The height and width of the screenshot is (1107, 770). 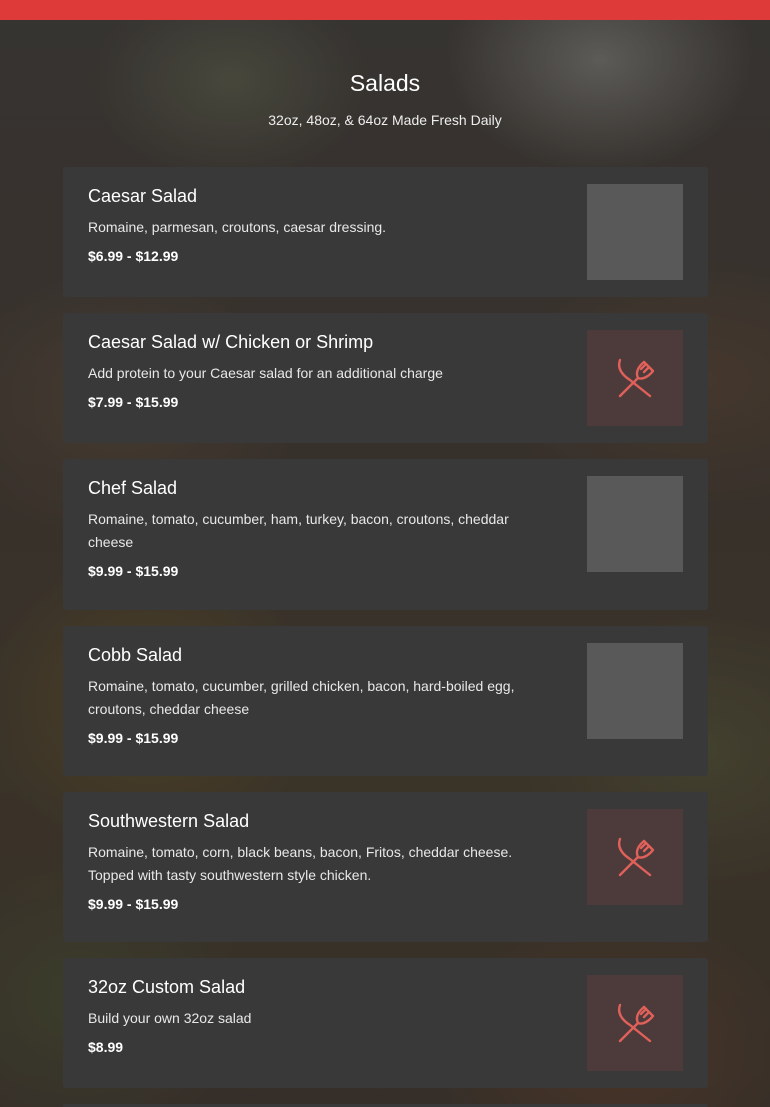 What do you see at coordinates (385, 10) in the screenshot?
I see `top-accent-bar` at bounding box center [385, 10].